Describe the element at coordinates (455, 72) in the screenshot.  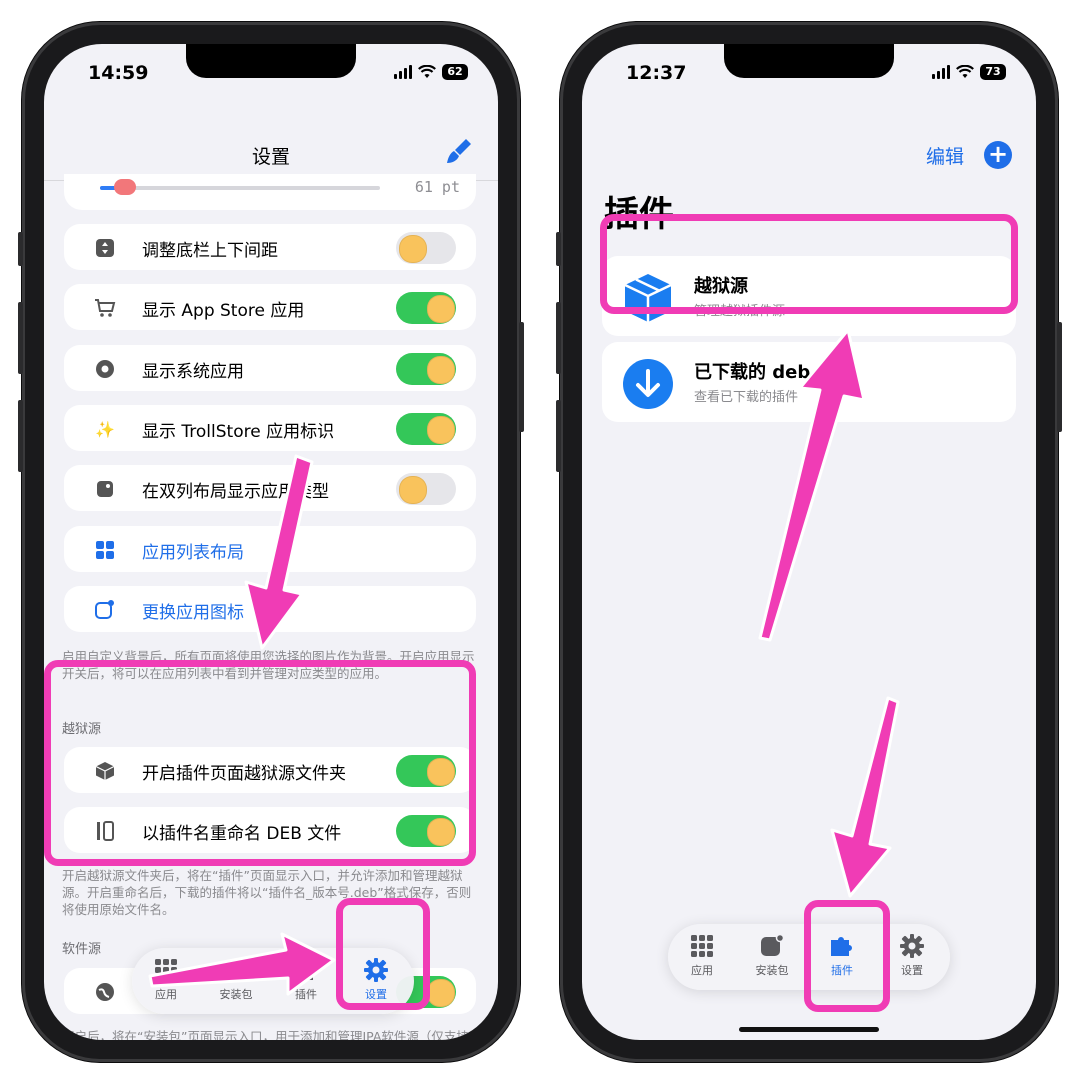
I see `battery-indicator: 62` at that location.